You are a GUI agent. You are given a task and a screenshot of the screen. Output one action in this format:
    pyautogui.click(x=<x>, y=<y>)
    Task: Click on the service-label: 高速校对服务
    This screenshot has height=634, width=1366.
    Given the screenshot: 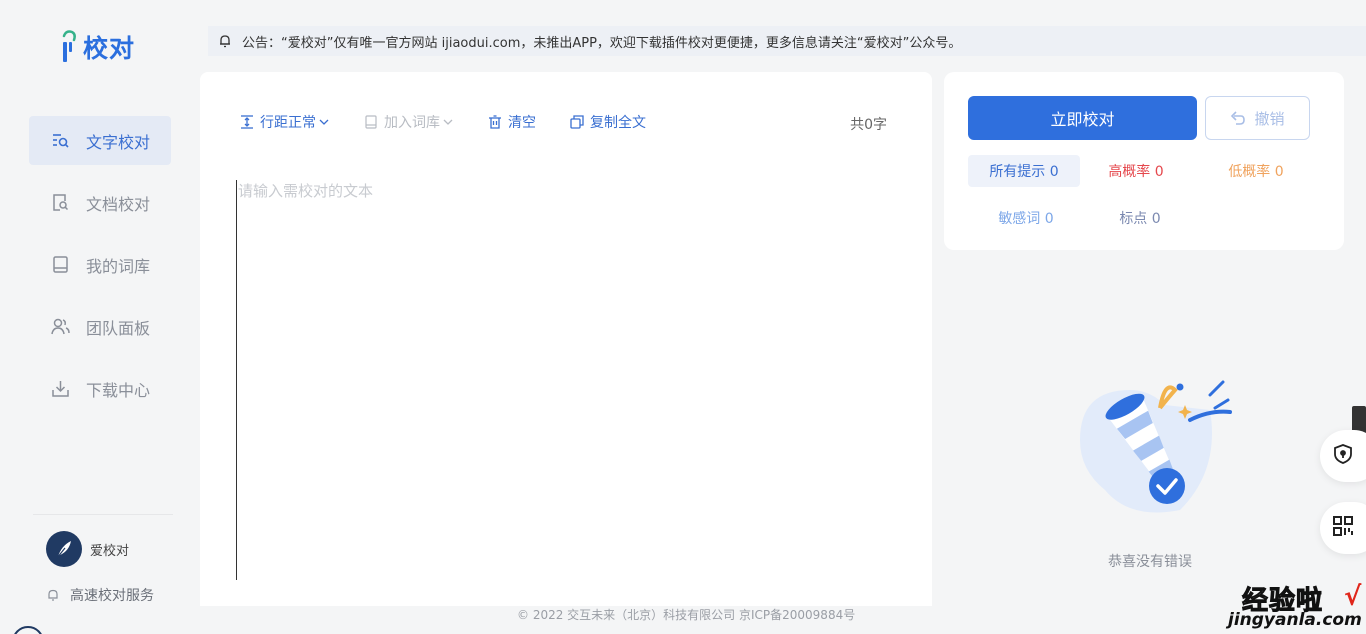 What is the action you would take?
    pyautogui.click(x=112, y=596)
    